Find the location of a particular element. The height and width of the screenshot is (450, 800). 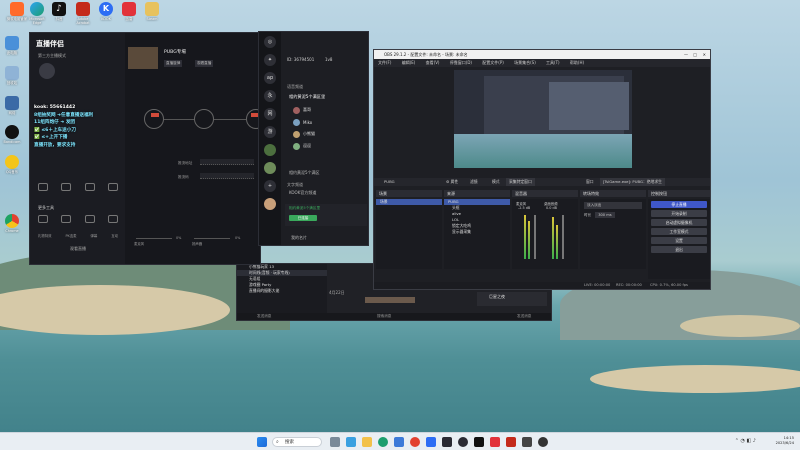

push-key-field is located at coordinates (227, 176).